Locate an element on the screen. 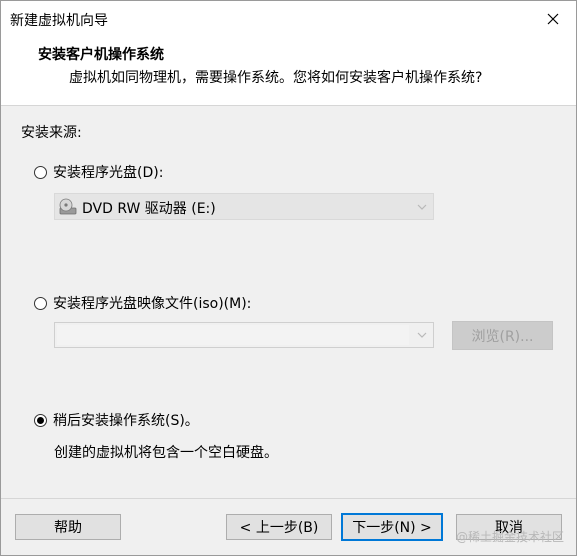 The width and height of the screenshot is (577, 556). next-button: 下一步(N) > is located at coordinates (392, 527).